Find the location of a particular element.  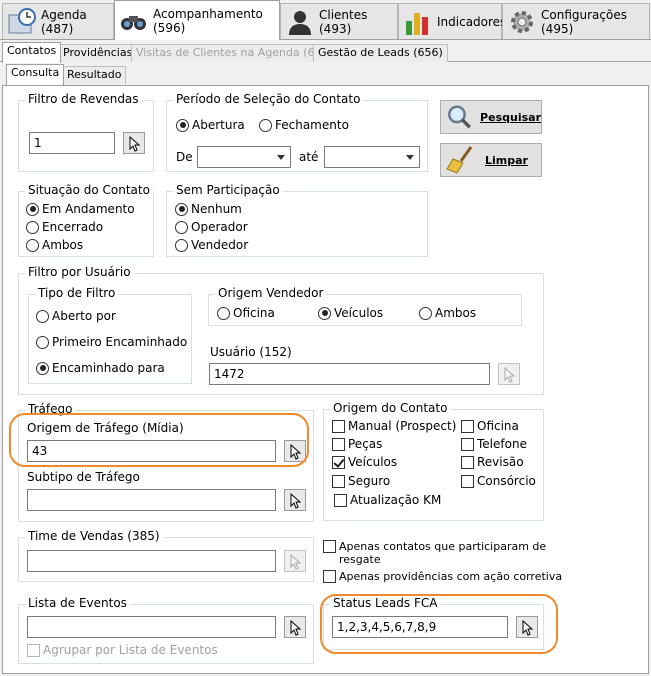

tab-clientes: Clientes (493) is located at coordinates (339, 21).